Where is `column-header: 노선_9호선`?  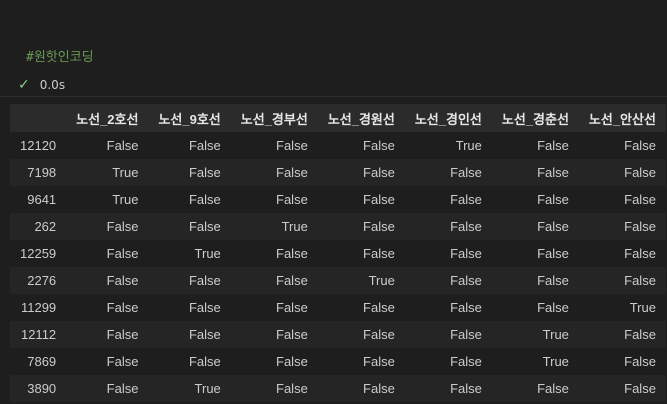 column-header: 노선_9호선 is located at coordinates (189, 119).